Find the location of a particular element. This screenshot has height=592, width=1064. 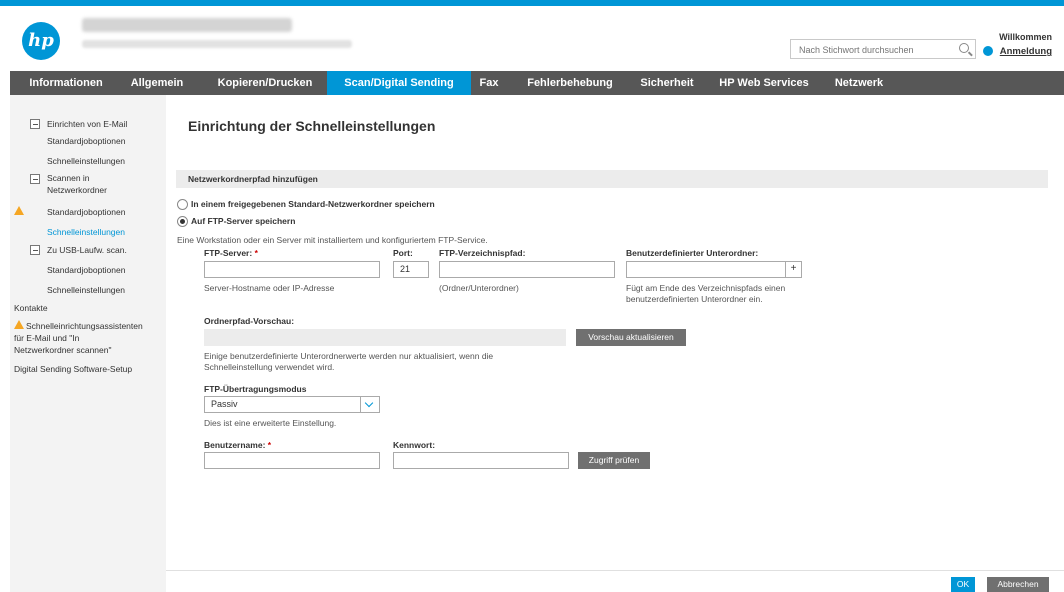

port-label: Port: is located at coordinates (403, 253).